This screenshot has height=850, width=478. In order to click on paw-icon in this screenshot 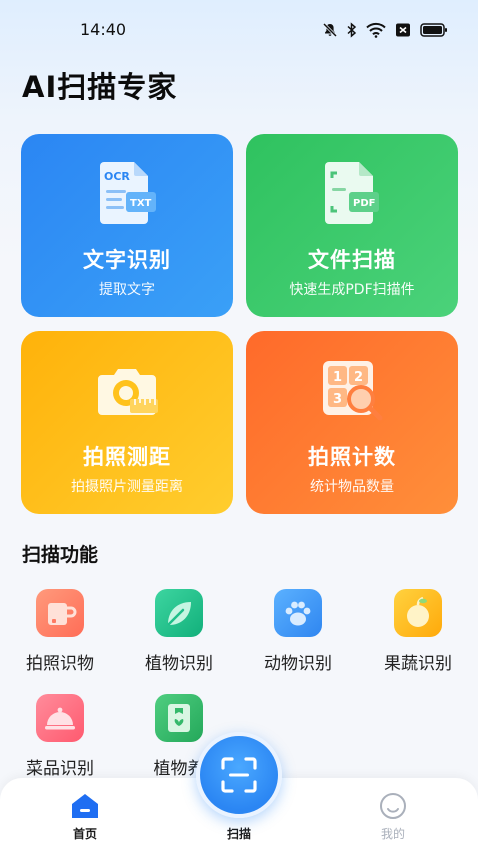, I will do `click(298, 613)`.